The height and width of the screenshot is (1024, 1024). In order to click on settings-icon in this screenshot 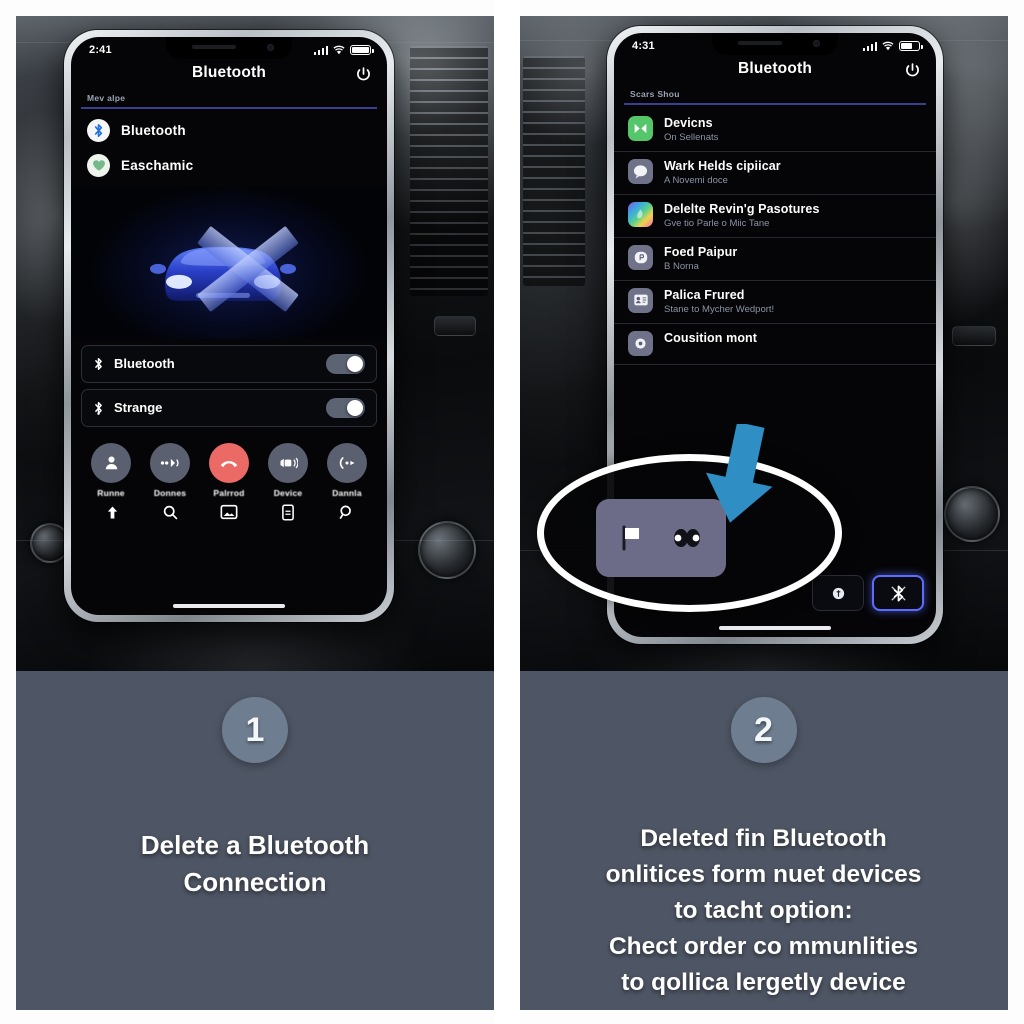, I will do `click(640, 343)`.